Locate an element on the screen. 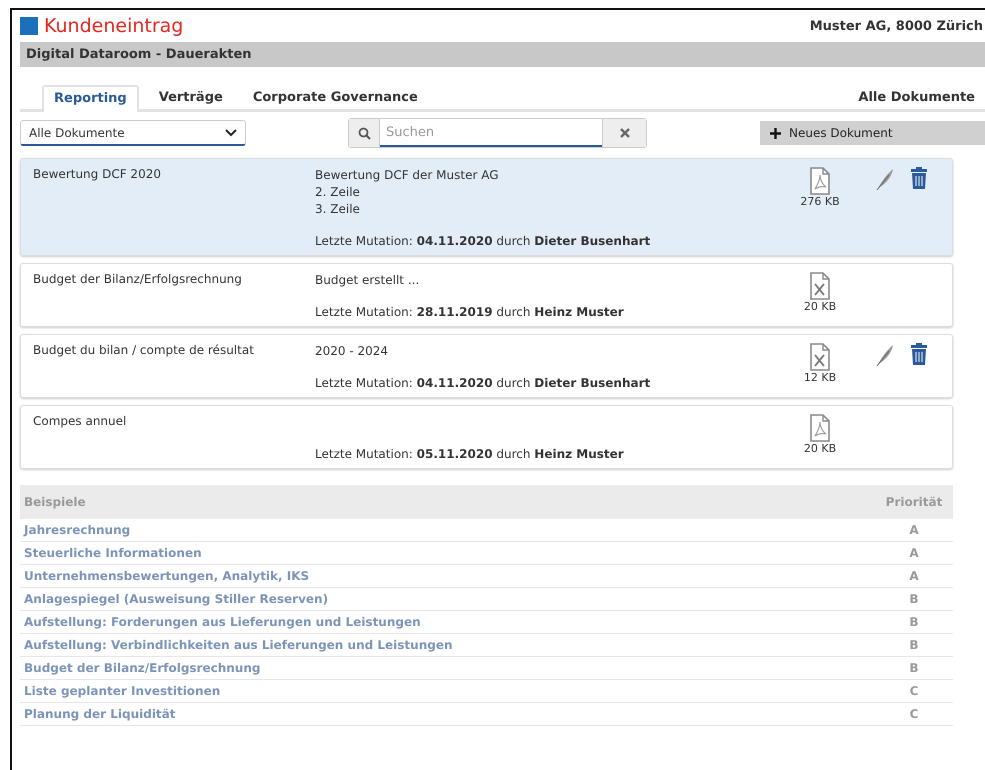 The width and height of the screenshot is (985, 770). search-icon is located at coordinates (364, 133).